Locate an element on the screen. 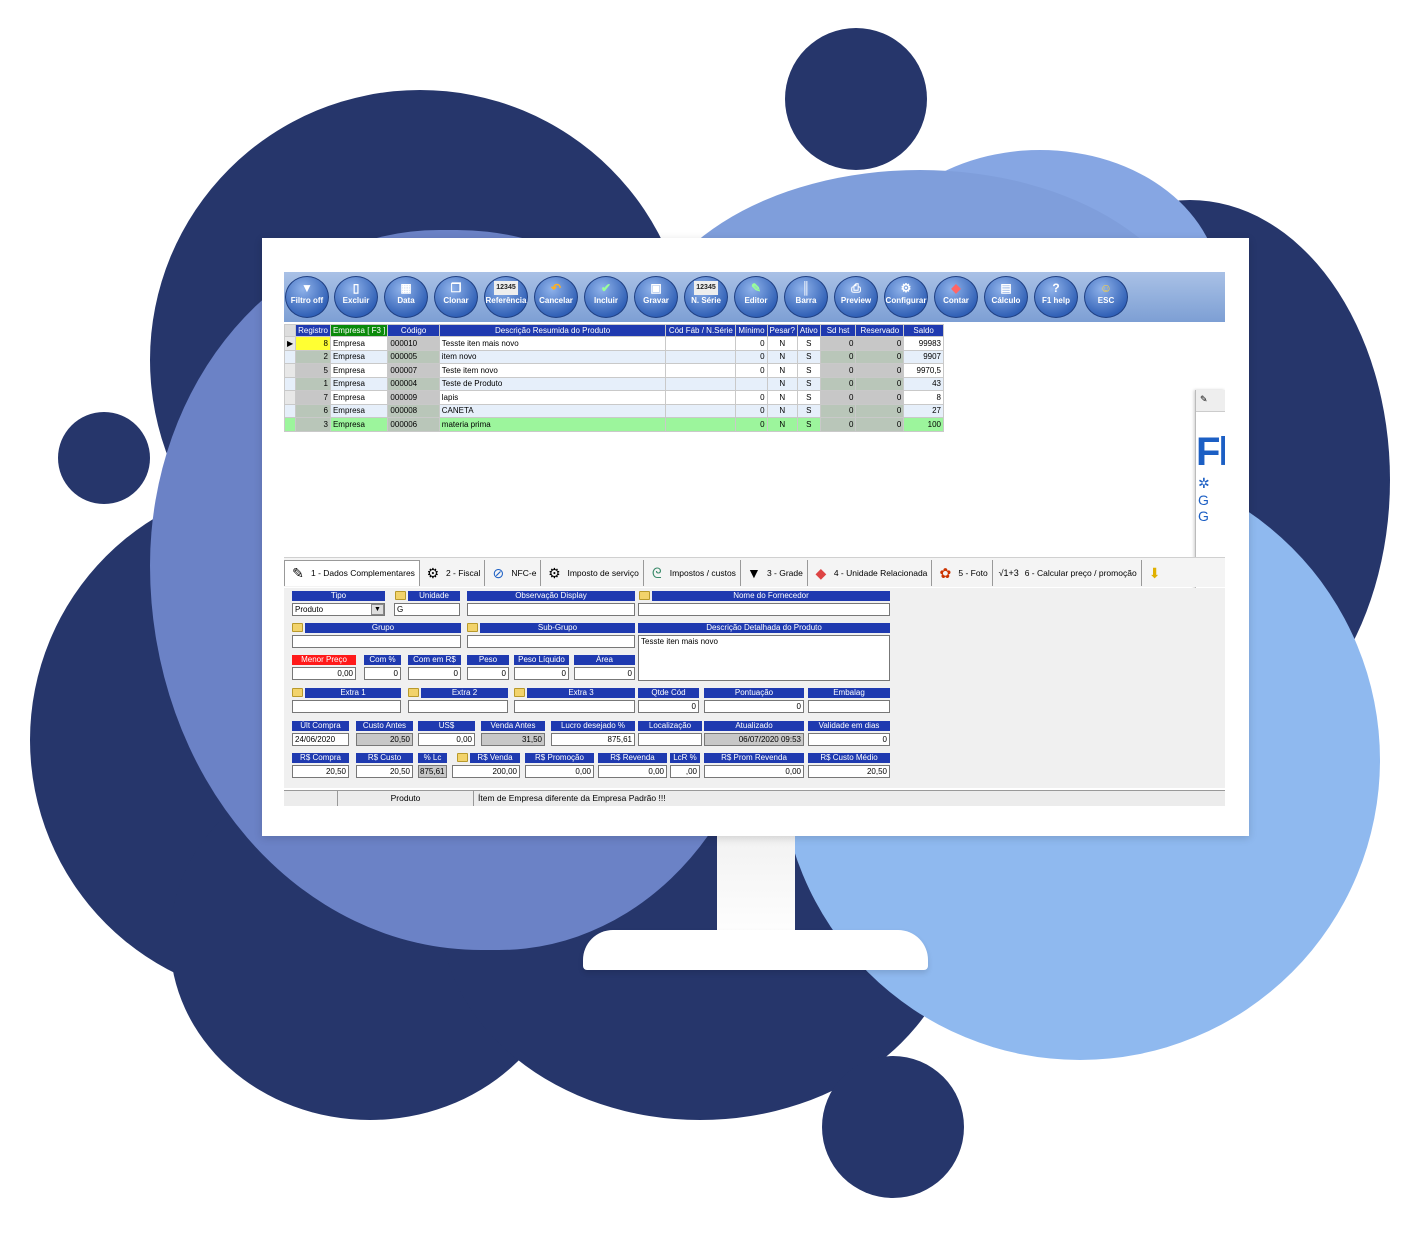 The height and width of the screenshot is (1246, 1414). calculator-icon is located at coordinates (462, 757).